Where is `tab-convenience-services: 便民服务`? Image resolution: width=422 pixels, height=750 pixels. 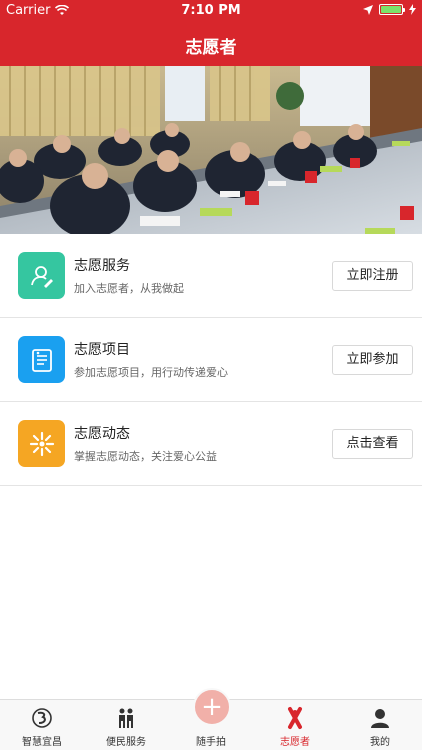 tab-convenience-services: 便民服务 is located at coordinates (126, 725).